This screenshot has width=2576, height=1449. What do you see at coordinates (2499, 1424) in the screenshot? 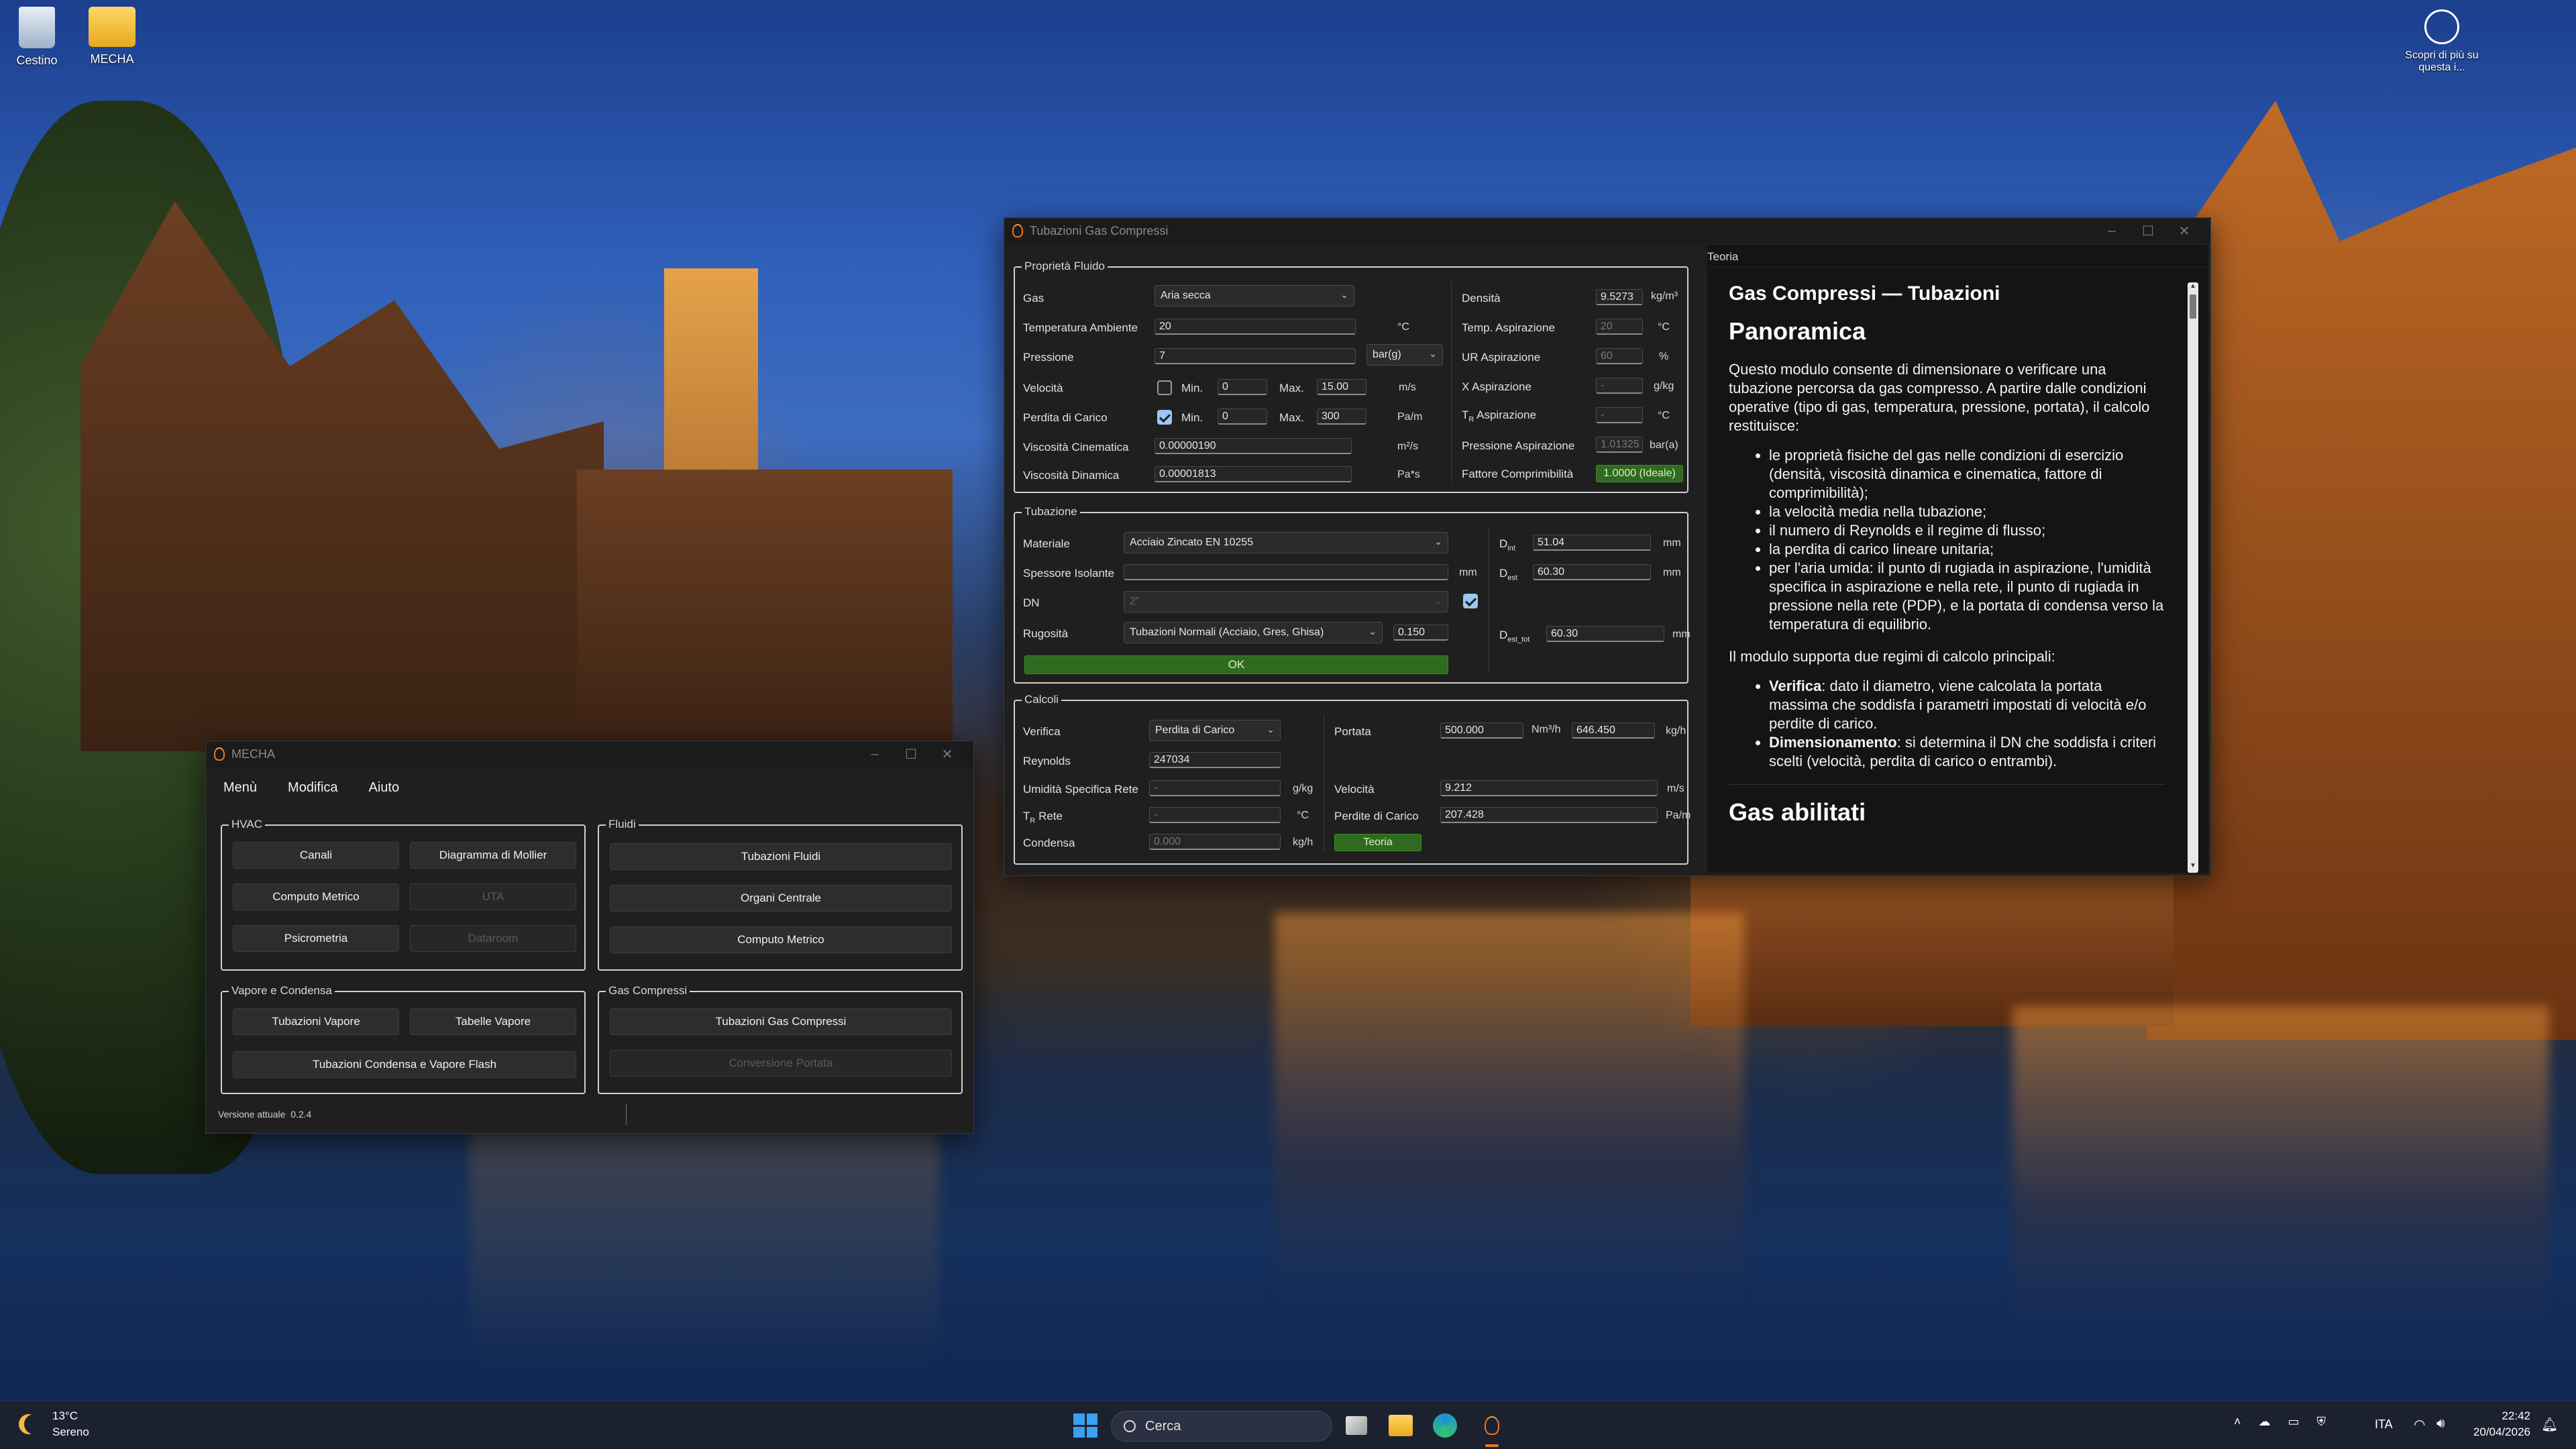
I see `clock: 22:42 20/04/2026` at bounding box center [2499, 1424].